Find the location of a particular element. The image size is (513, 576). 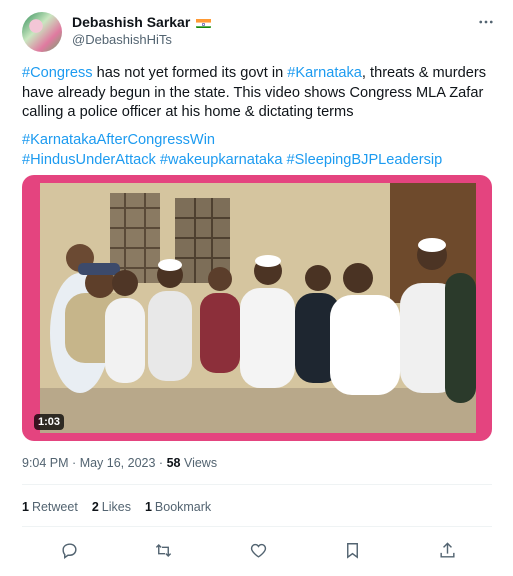

india-flag-icon is located at coordinates (204, 22).